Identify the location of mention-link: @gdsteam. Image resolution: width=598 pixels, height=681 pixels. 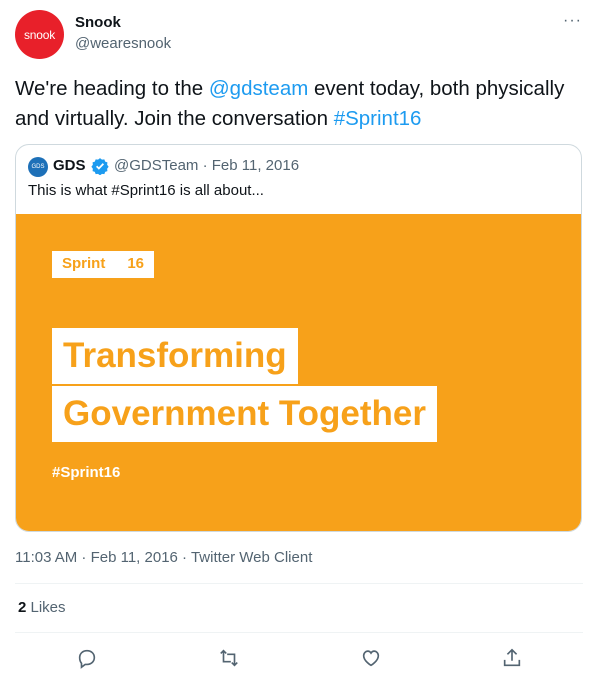
(258, 88).